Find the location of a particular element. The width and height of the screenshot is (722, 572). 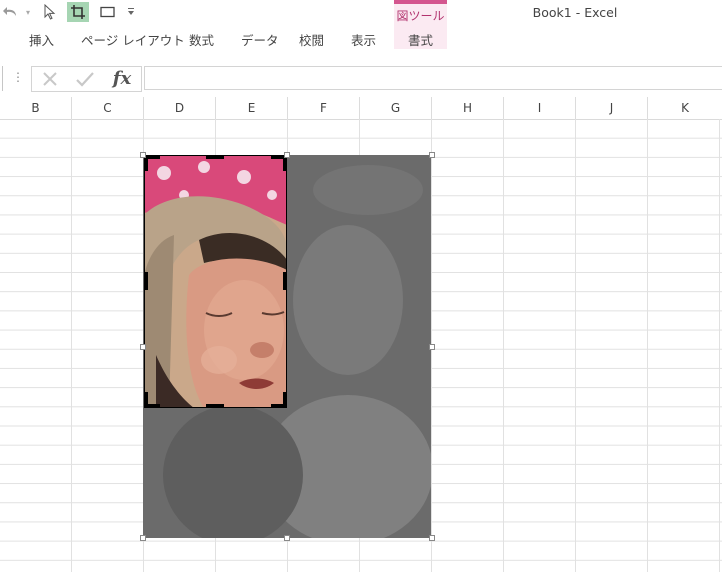

resize-handle-middle-left is located at coordinates (143, 347).